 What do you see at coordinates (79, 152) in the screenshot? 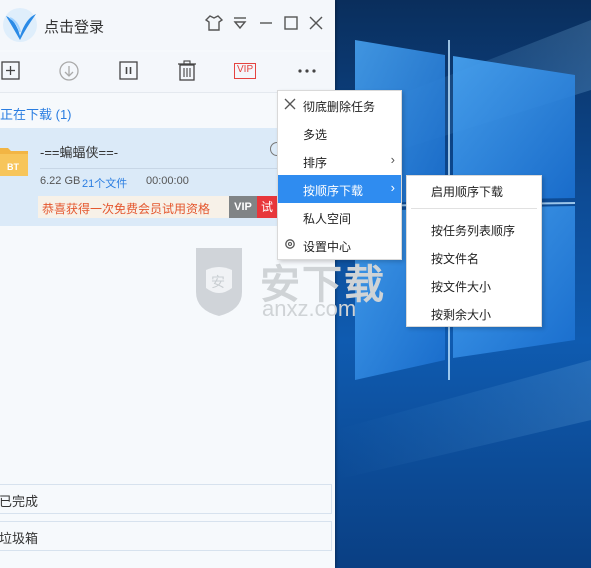
I see `task-name: -==蝙蝠侠==-` at bounding box center [79, 152].